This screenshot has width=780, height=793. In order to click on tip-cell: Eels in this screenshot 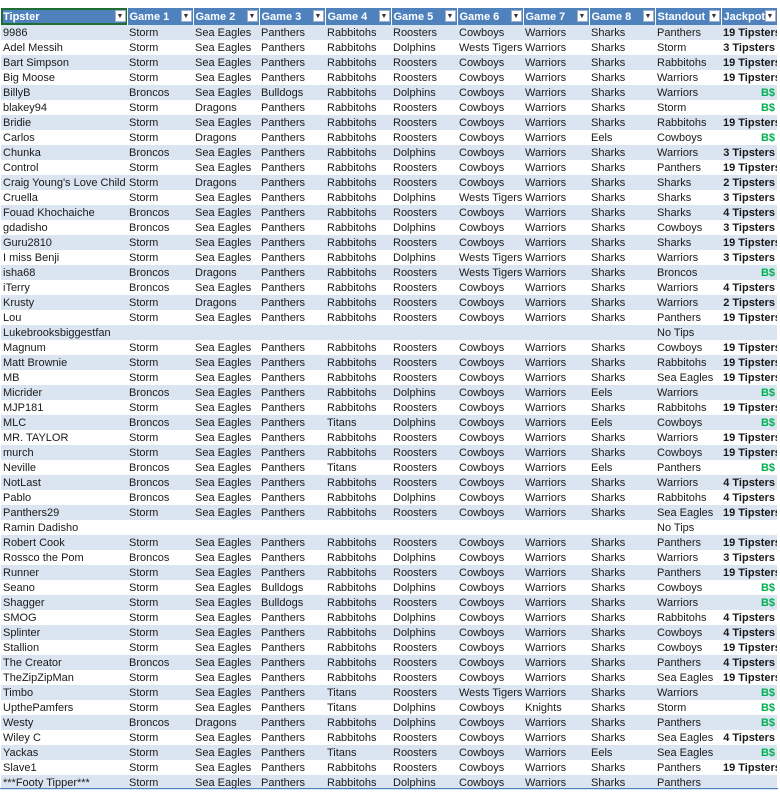, I will do `click(622, 392)`.